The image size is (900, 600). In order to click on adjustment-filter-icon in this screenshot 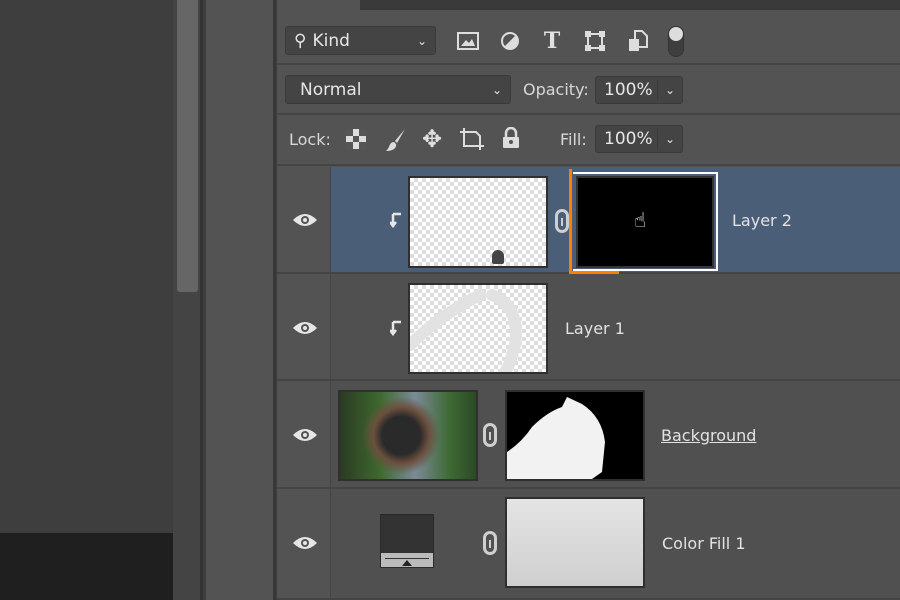, I will do `click(510, 41)`.